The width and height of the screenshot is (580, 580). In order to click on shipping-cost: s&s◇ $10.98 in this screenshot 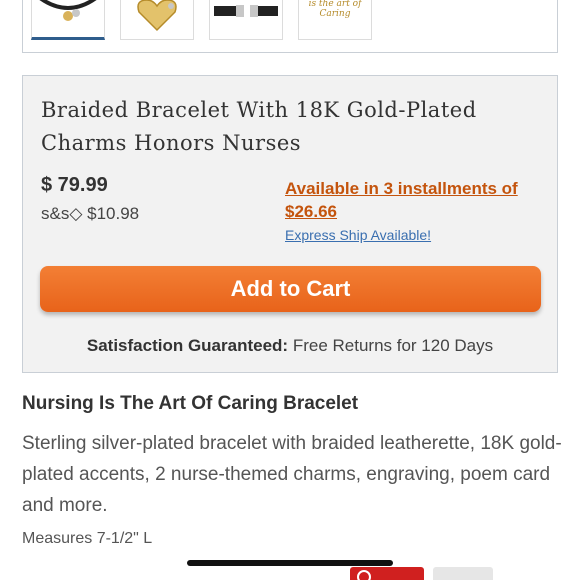, I will do `click(90, 213)`.